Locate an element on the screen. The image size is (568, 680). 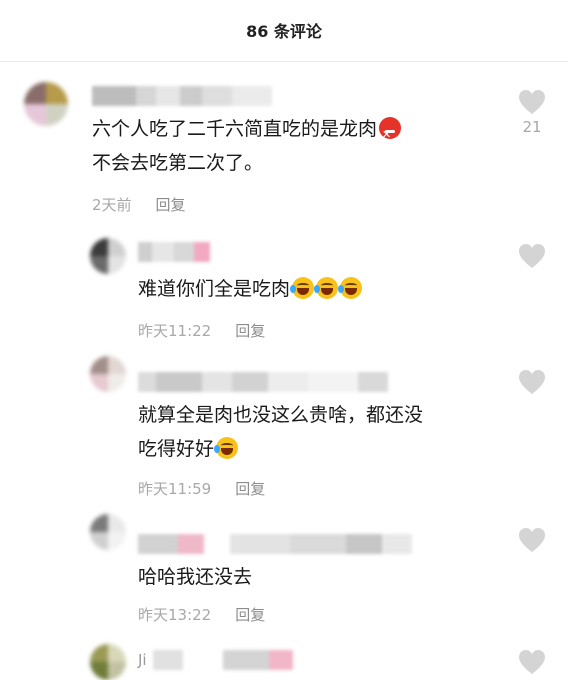
username-prefix: Ji is located at coordinates (142, 660).